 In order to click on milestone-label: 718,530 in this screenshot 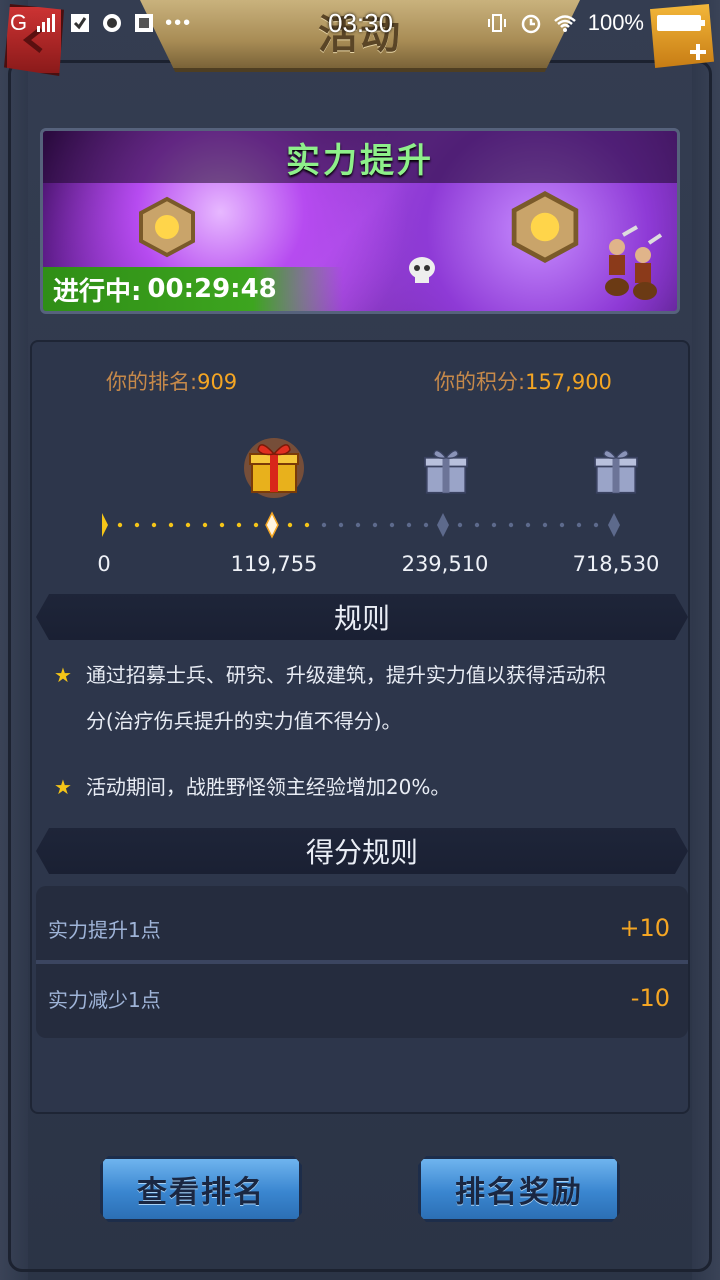, I will do `click(616, 564)`.